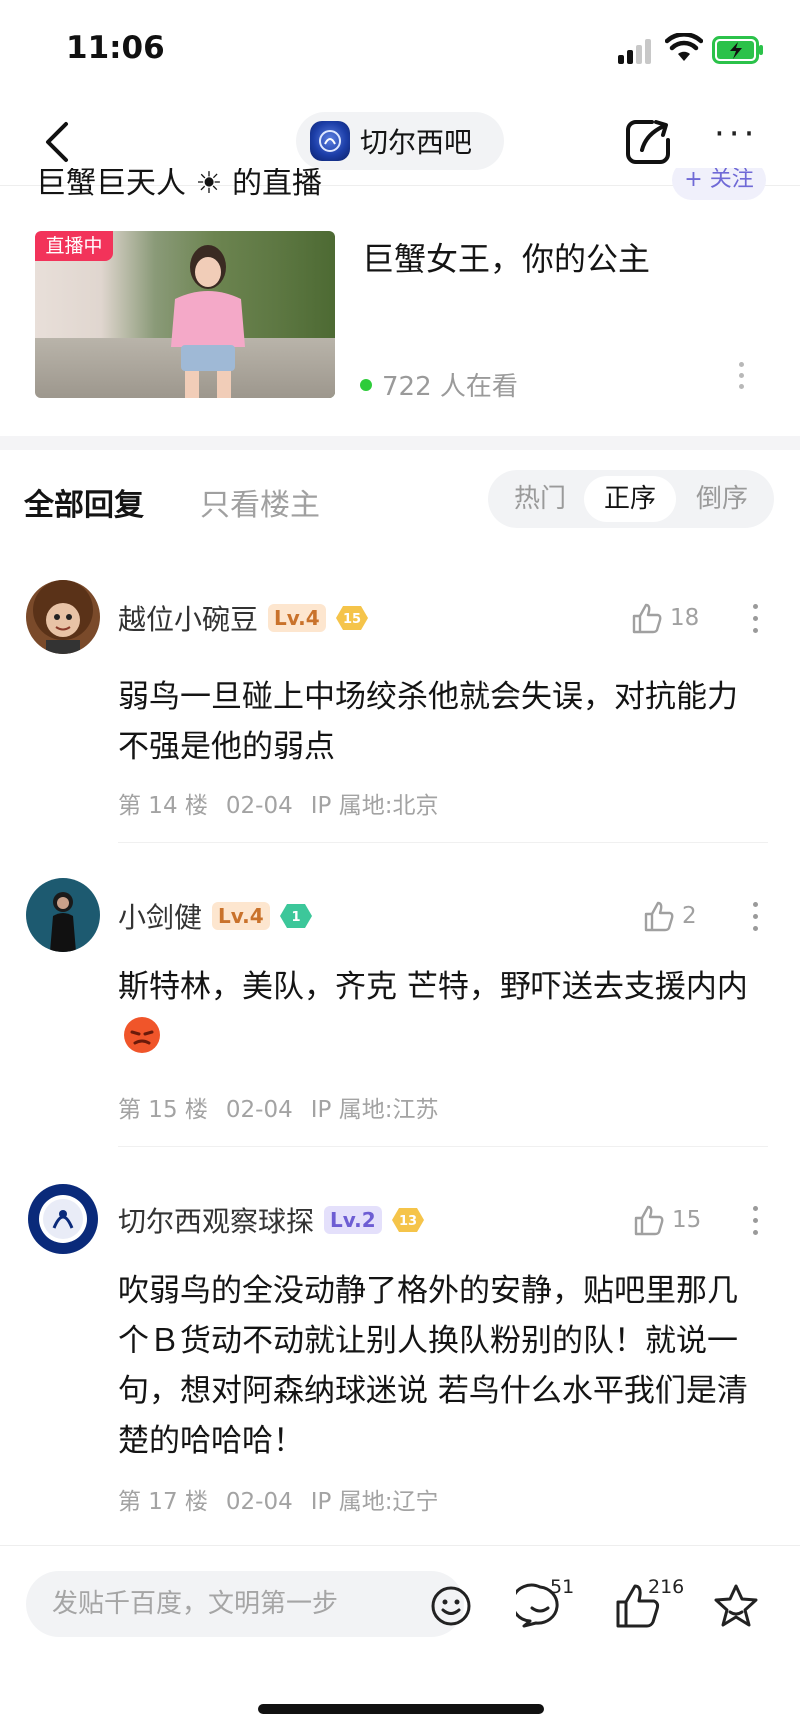 The image size is (800, 1731). What do you see at coordinates (179, 184) in the screenshot?
I see `live-streamer-title: 巨蟹巨天人 ☀ 的直播` at bounding box center [179, 184].